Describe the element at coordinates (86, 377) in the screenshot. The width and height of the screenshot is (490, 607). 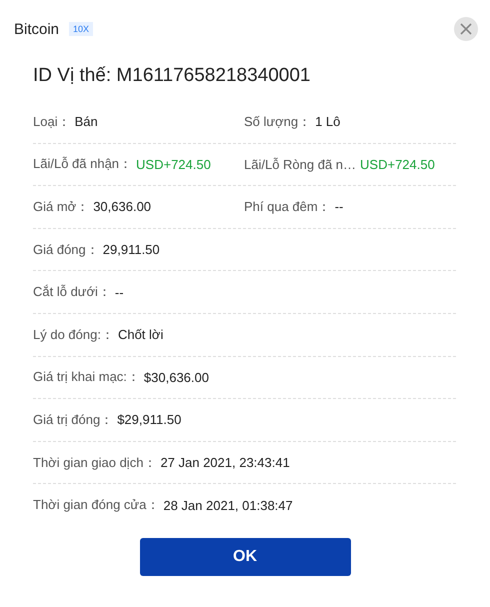
I see `field-label: Giá trị khai mạc:：` at that location.